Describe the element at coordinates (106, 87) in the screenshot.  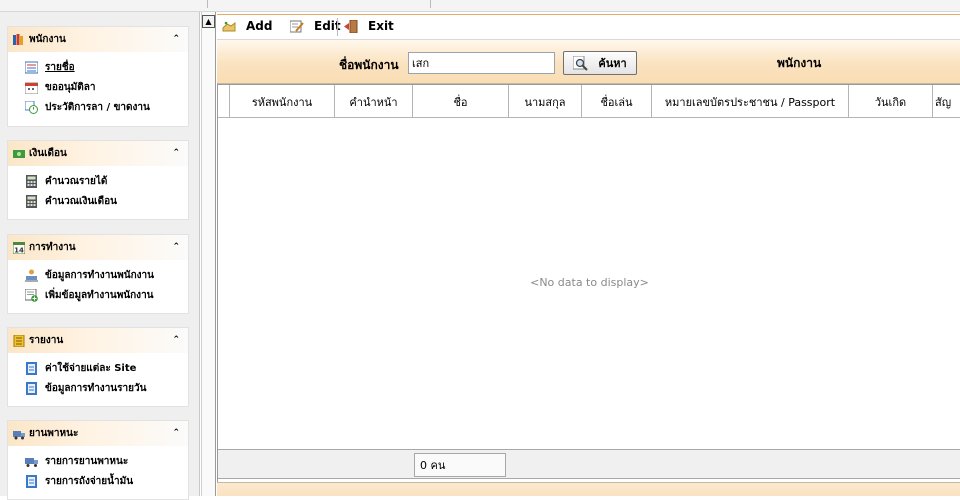
I see `sidebar-item-leave-request: ขออนุมัติลา` at that location.